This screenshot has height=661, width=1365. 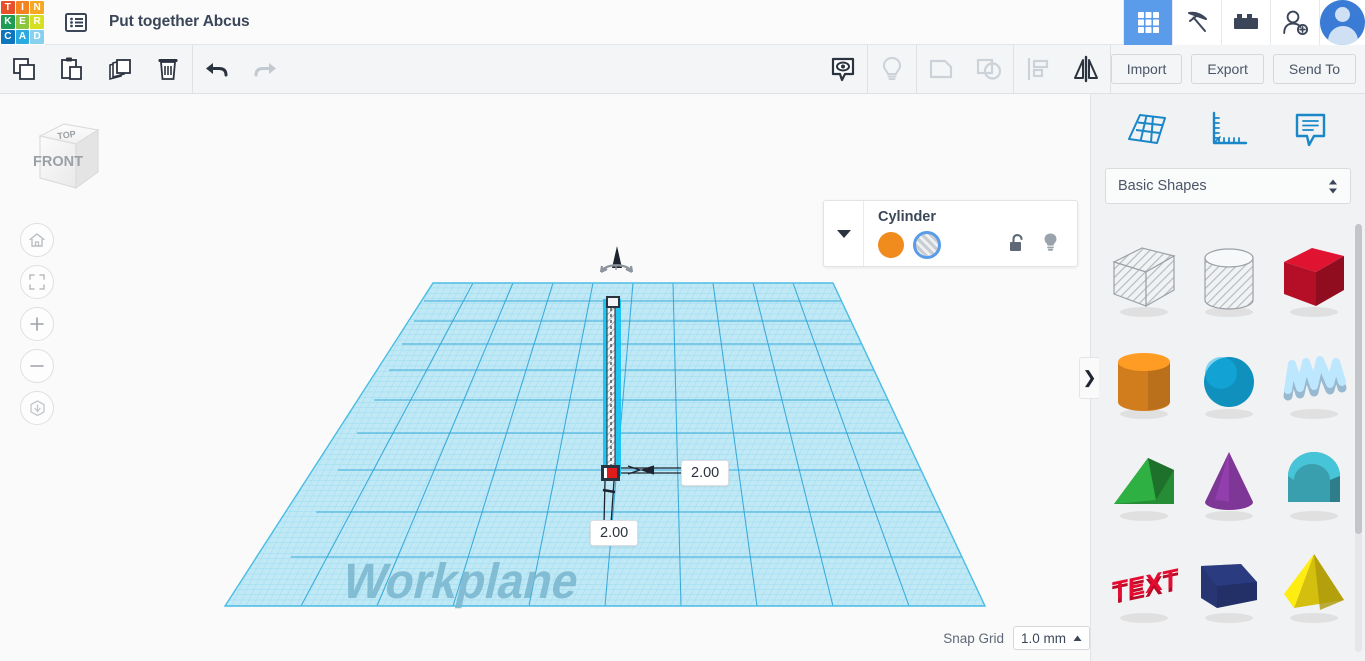 I want to click on avatar-image, so click(x=1342, y=22).